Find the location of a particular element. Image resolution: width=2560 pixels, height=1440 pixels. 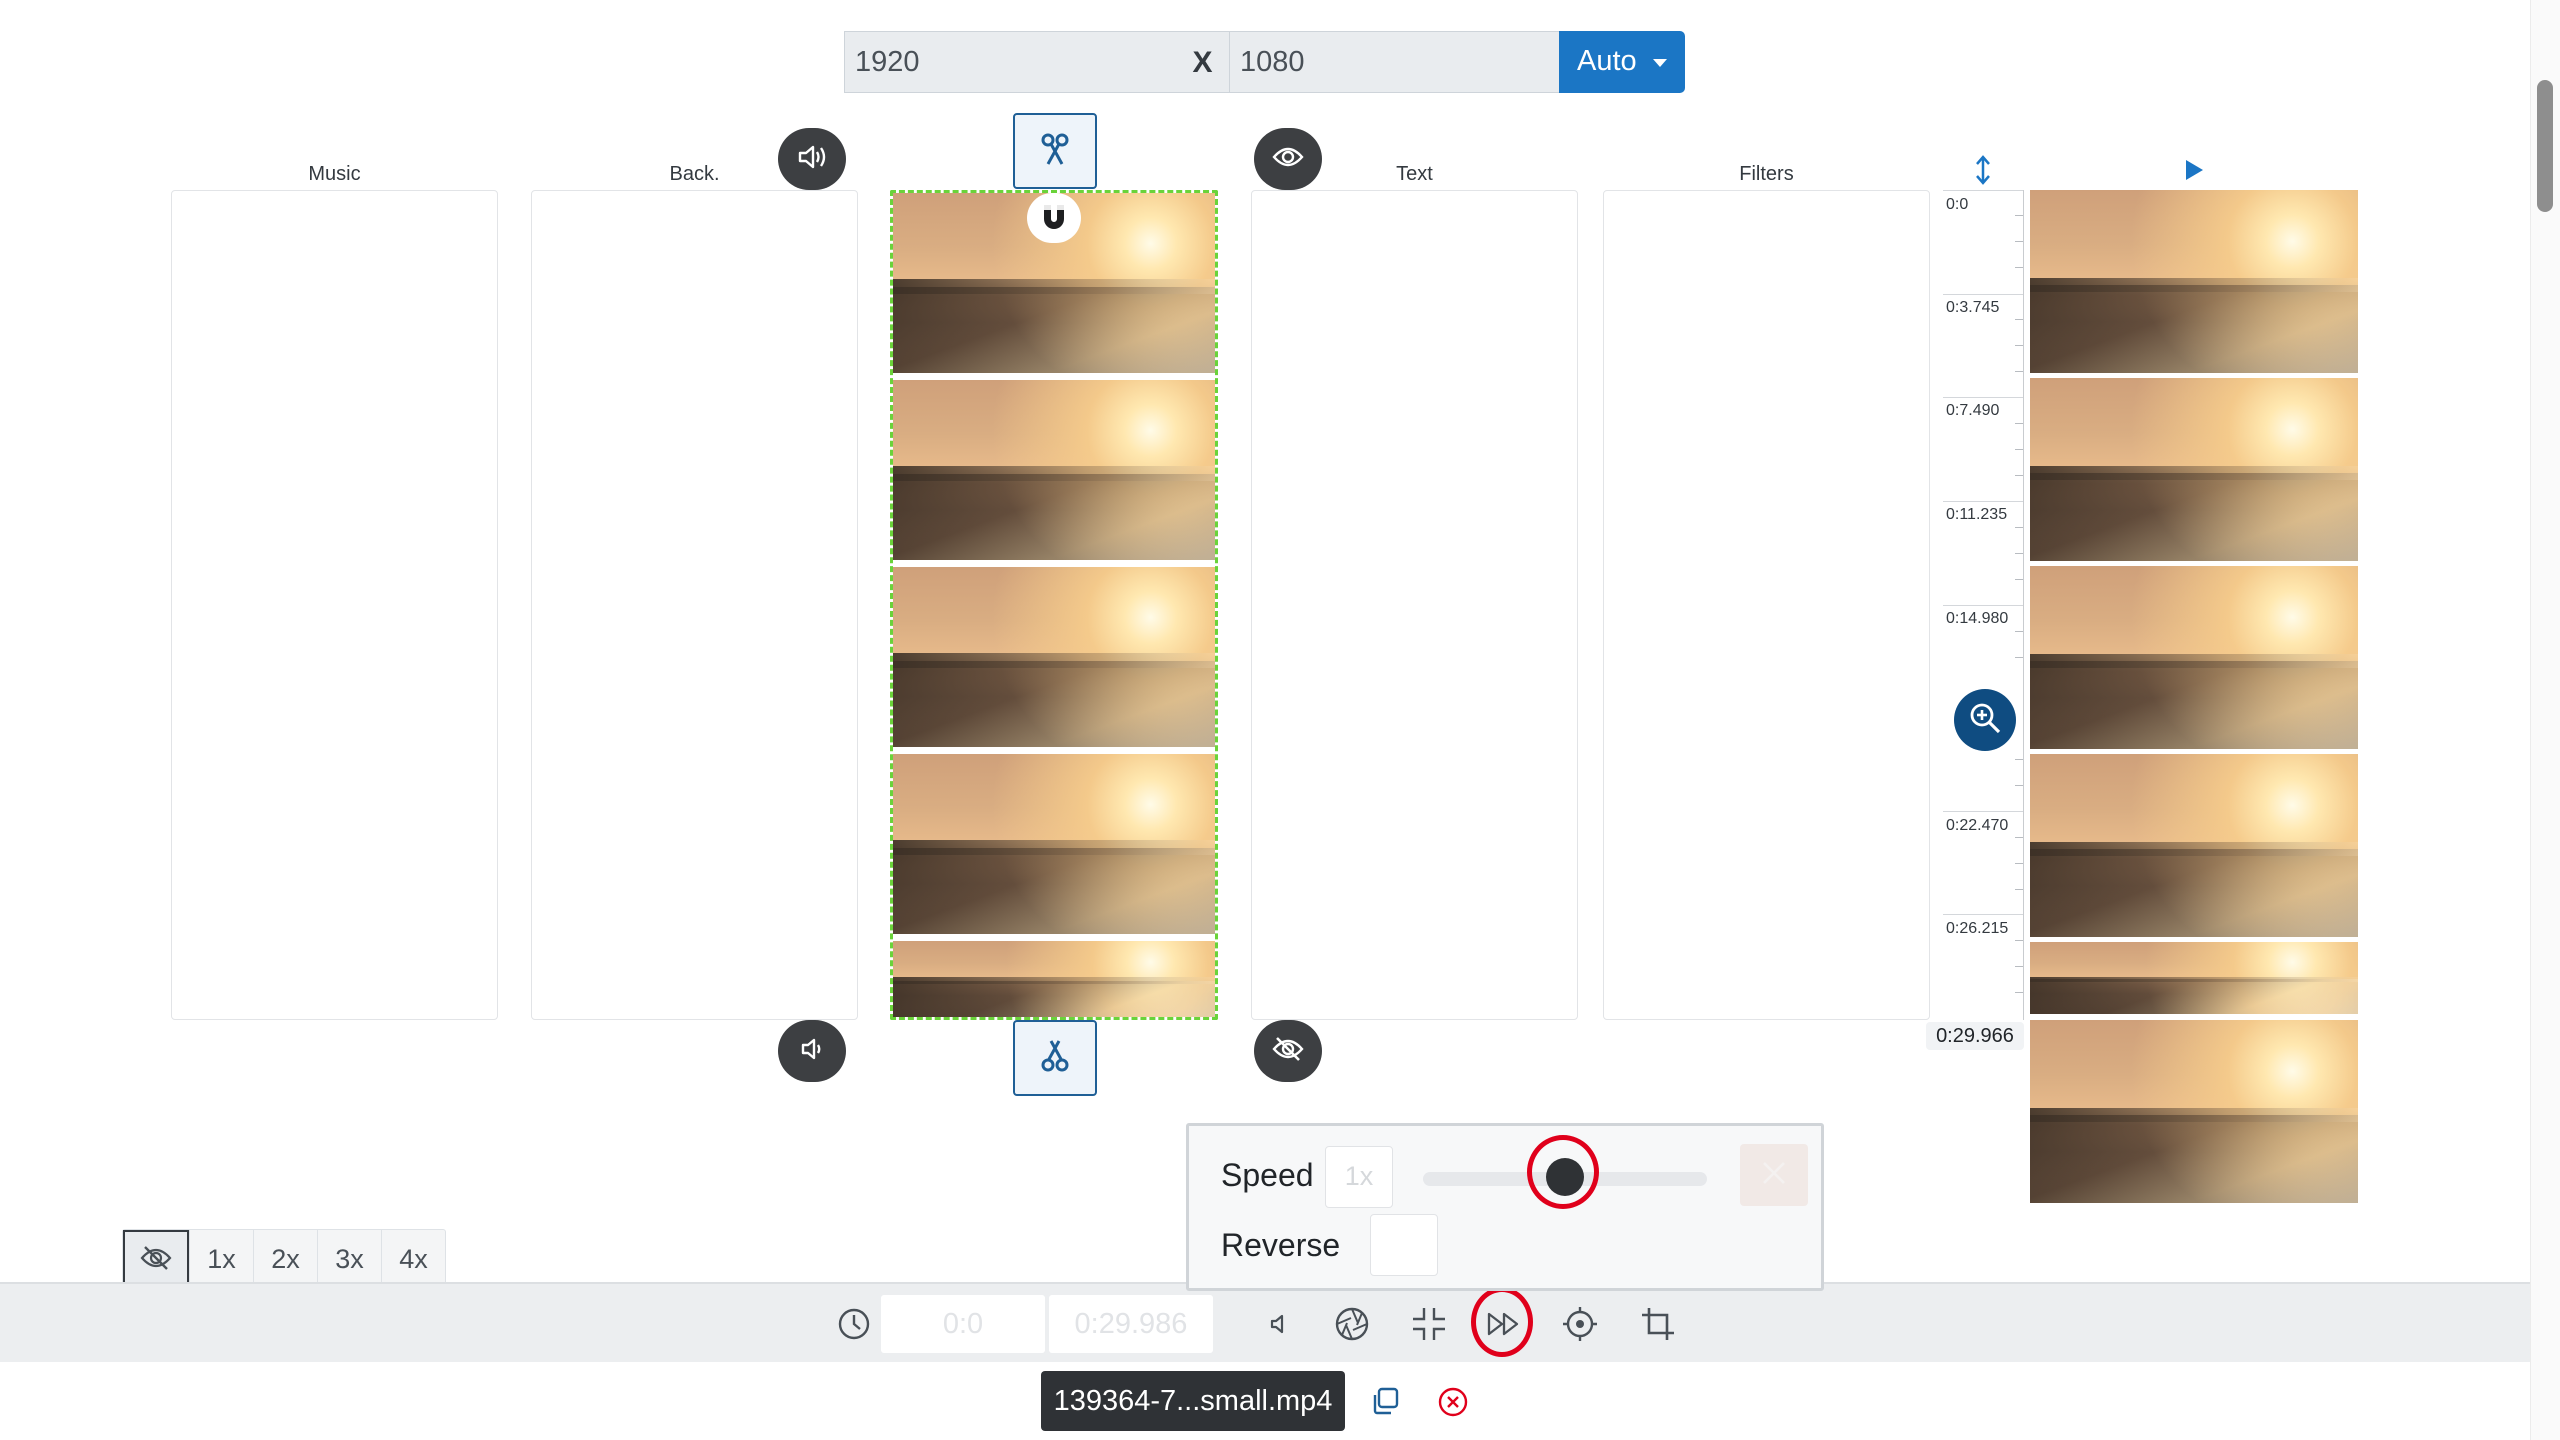

background-track is located at coordinates (694, 605).